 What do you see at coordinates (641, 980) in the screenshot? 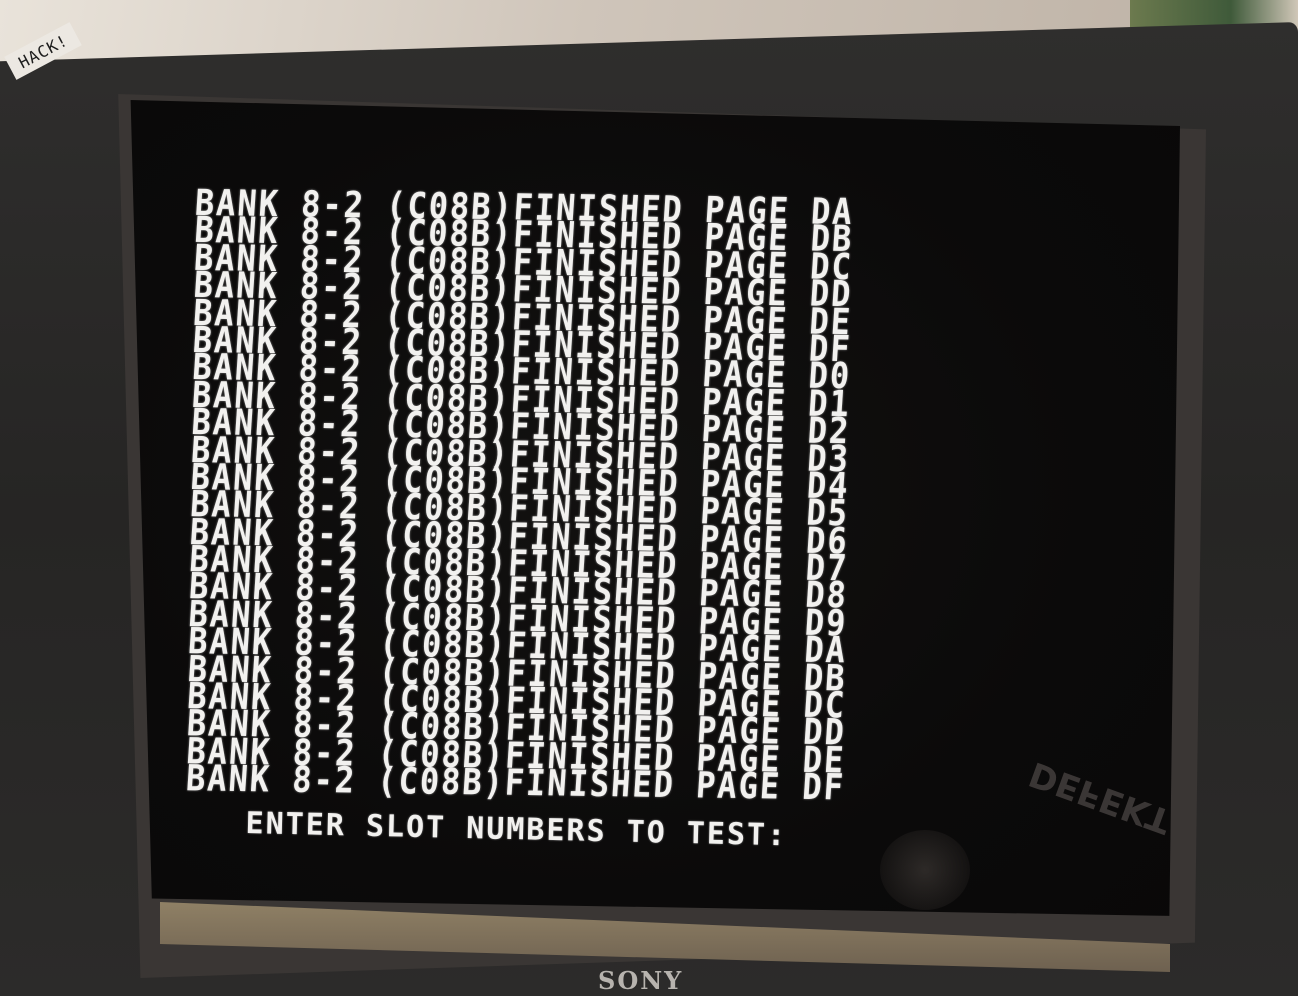
I see `brand-logo: SONY` at bounding box center [641, 980].